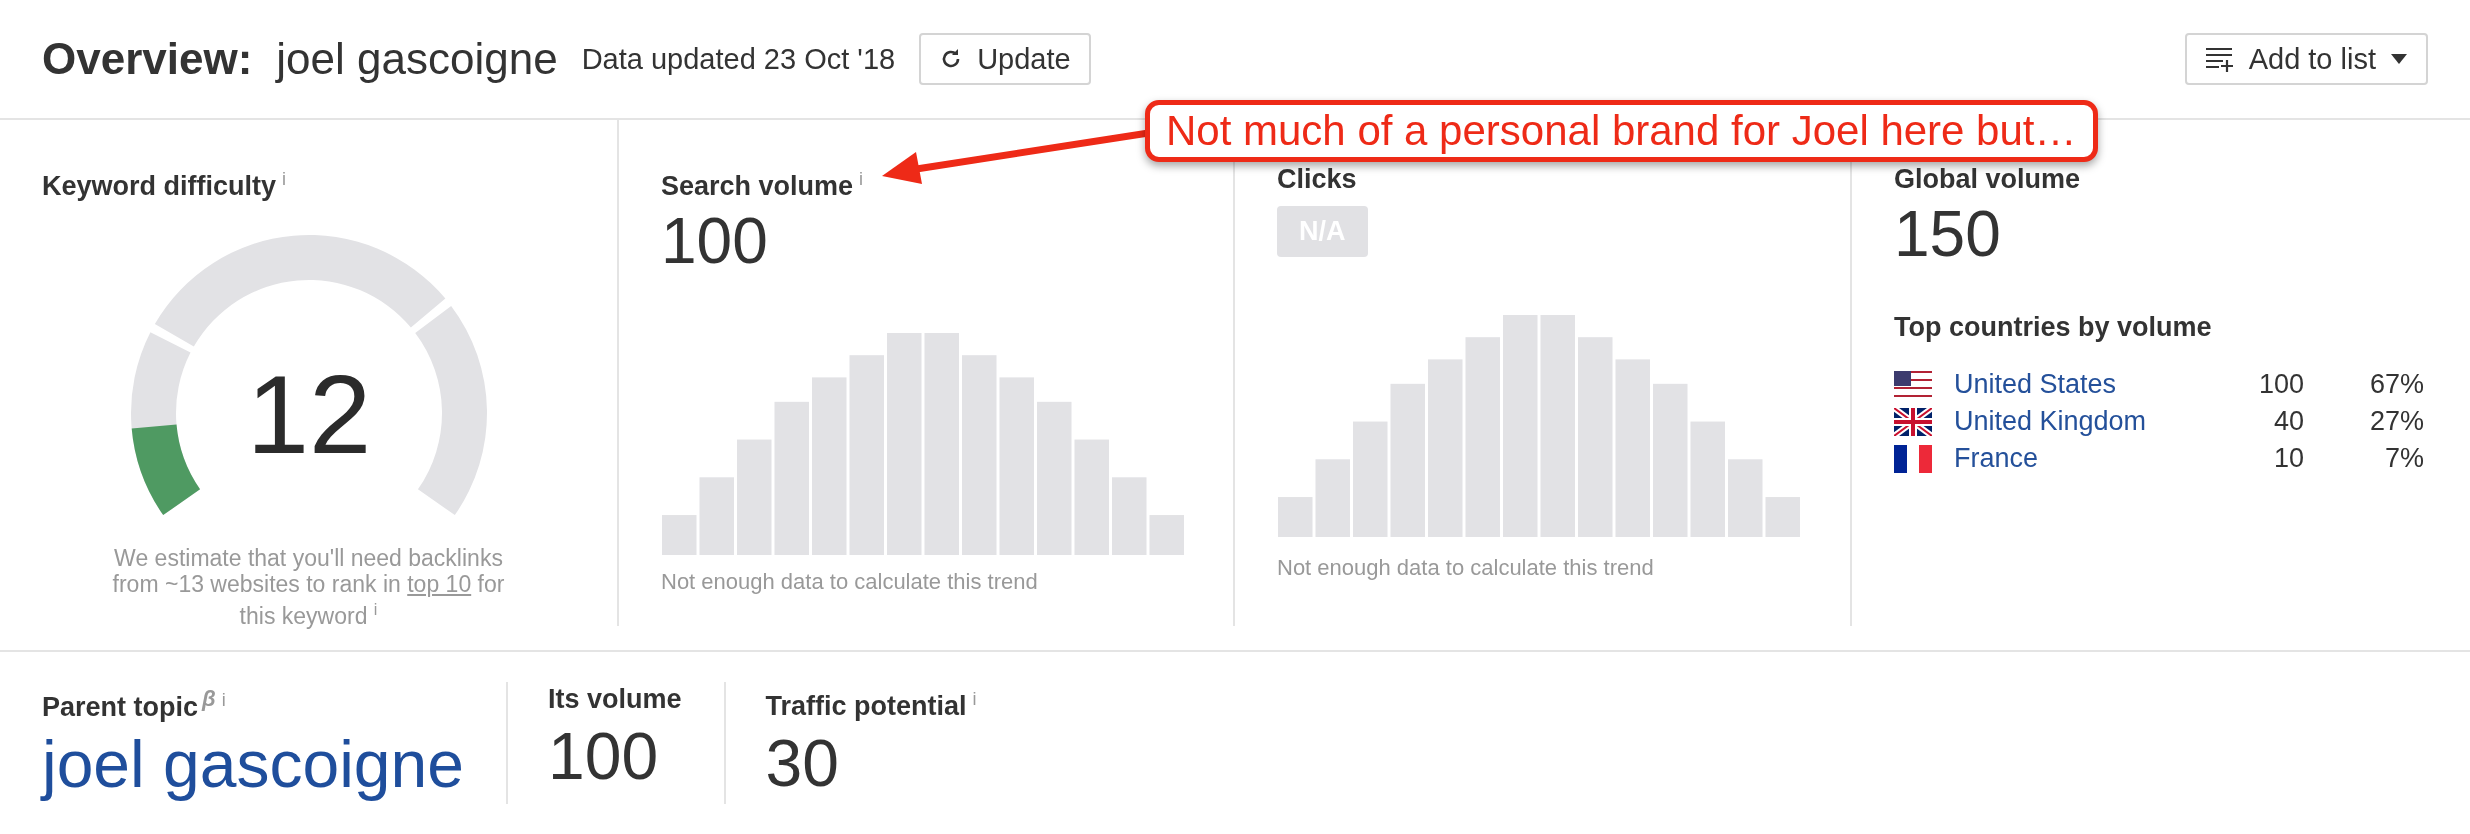  What do you see at coordinates (164, 185) in the screenshot?
I see `card-title: Keyword difficulty $^{i}$` at bounding box center [164, 185].